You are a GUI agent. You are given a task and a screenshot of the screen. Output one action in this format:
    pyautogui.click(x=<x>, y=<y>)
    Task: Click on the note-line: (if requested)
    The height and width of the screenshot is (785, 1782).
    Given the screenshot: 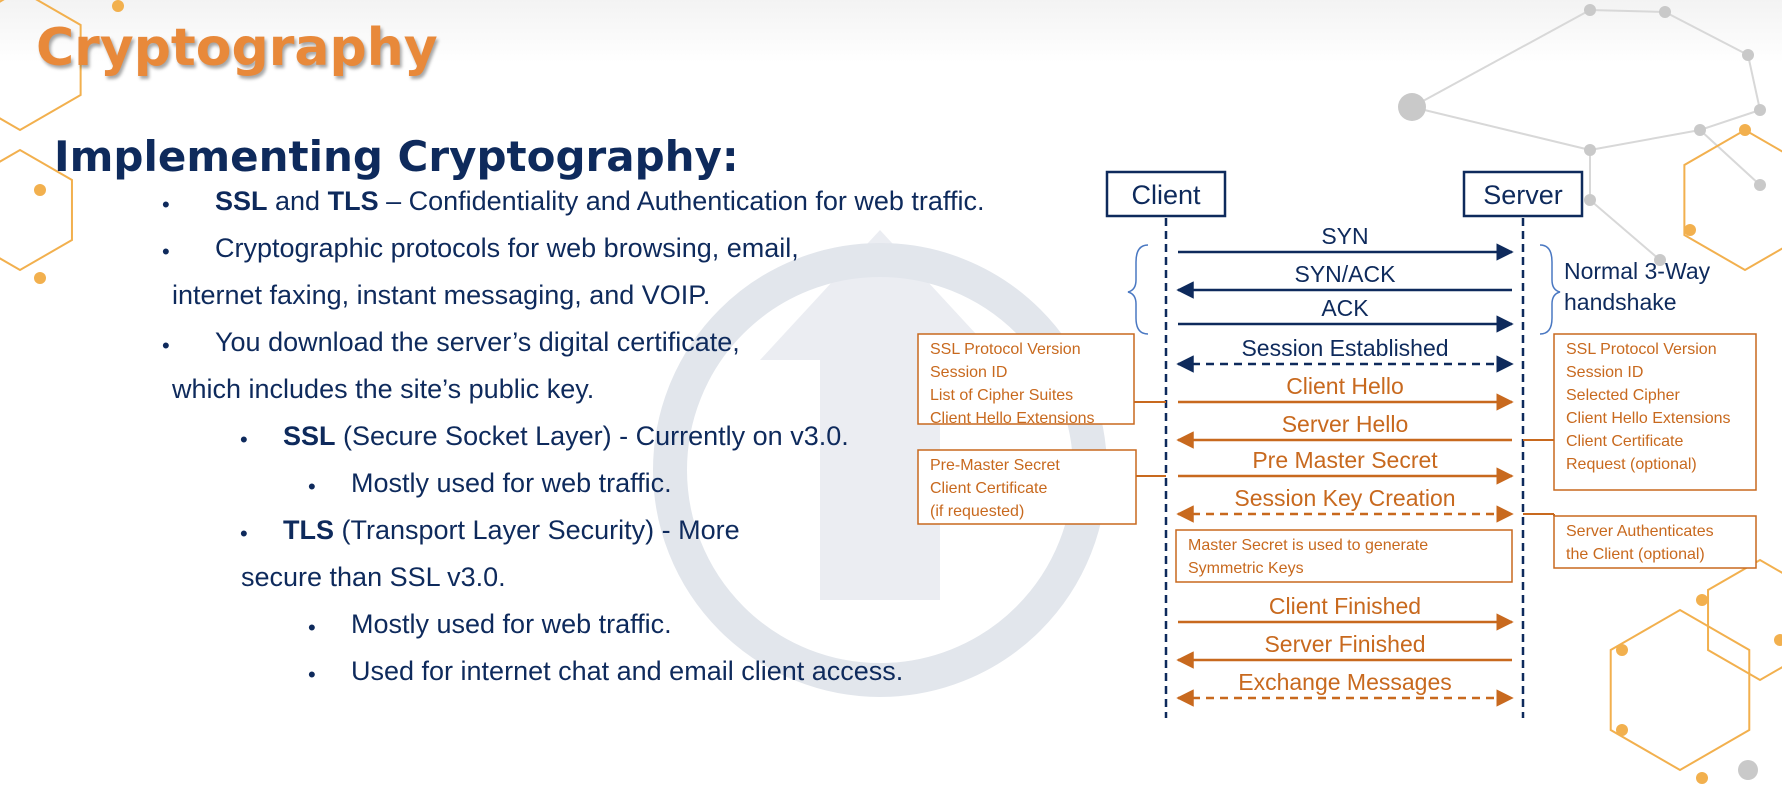 What is the action you would take?
    pyautogui.click(x=977, y=511)
    